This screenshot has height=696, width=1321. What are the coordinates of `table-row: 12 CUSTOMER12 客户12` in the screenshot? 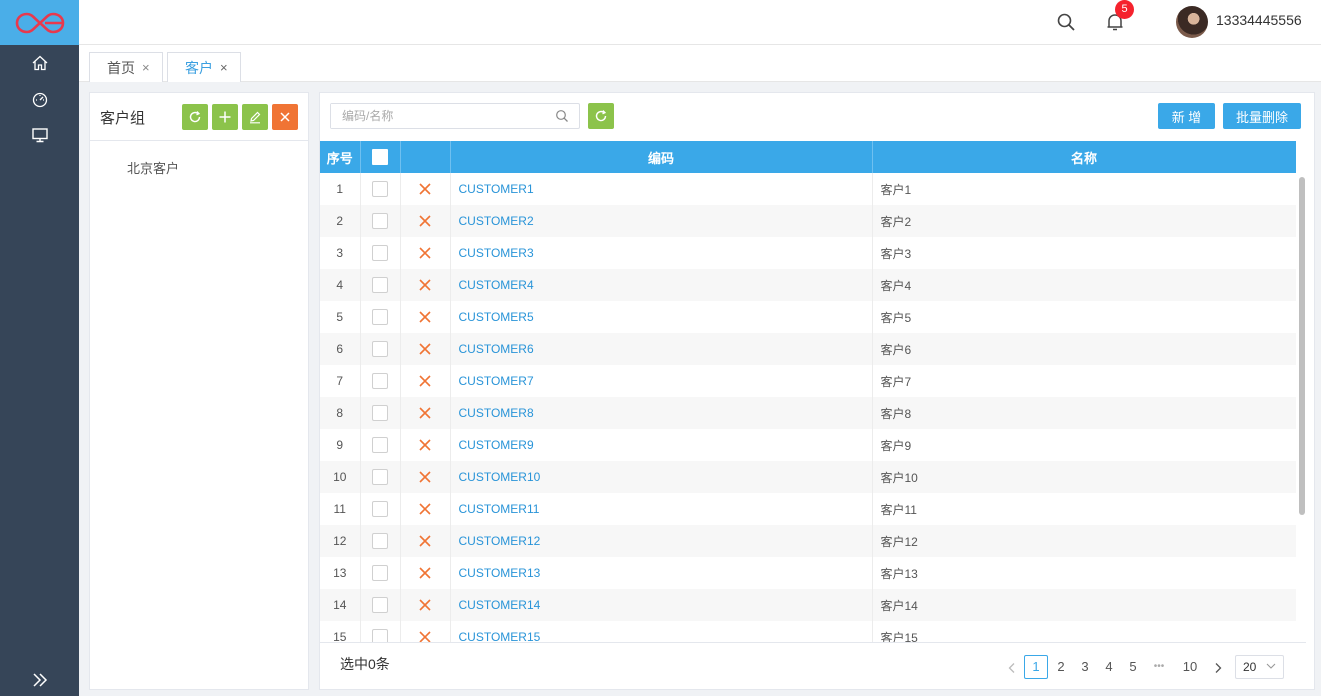 It's located at (808, 541).